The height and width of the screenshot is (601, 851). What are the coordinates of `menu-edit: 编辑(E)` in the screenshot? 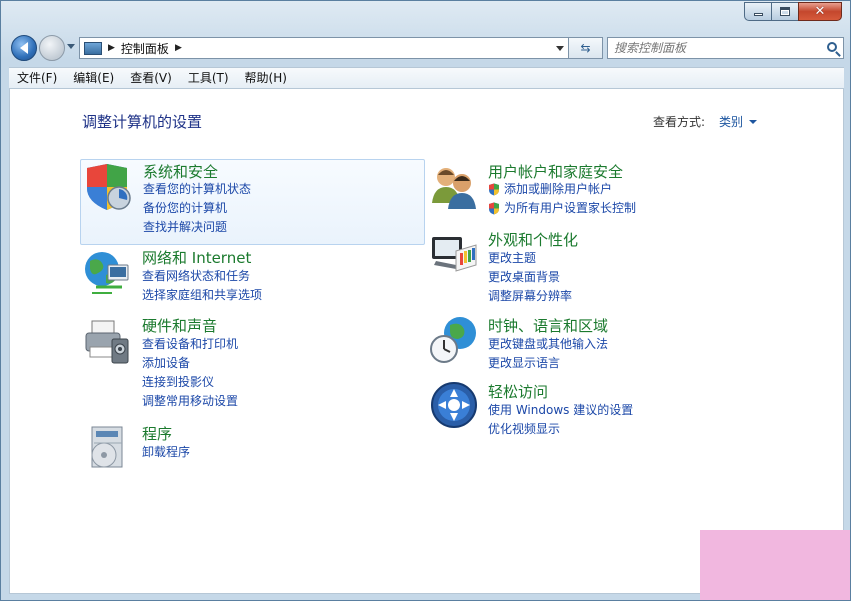 It's located at (93, 78).